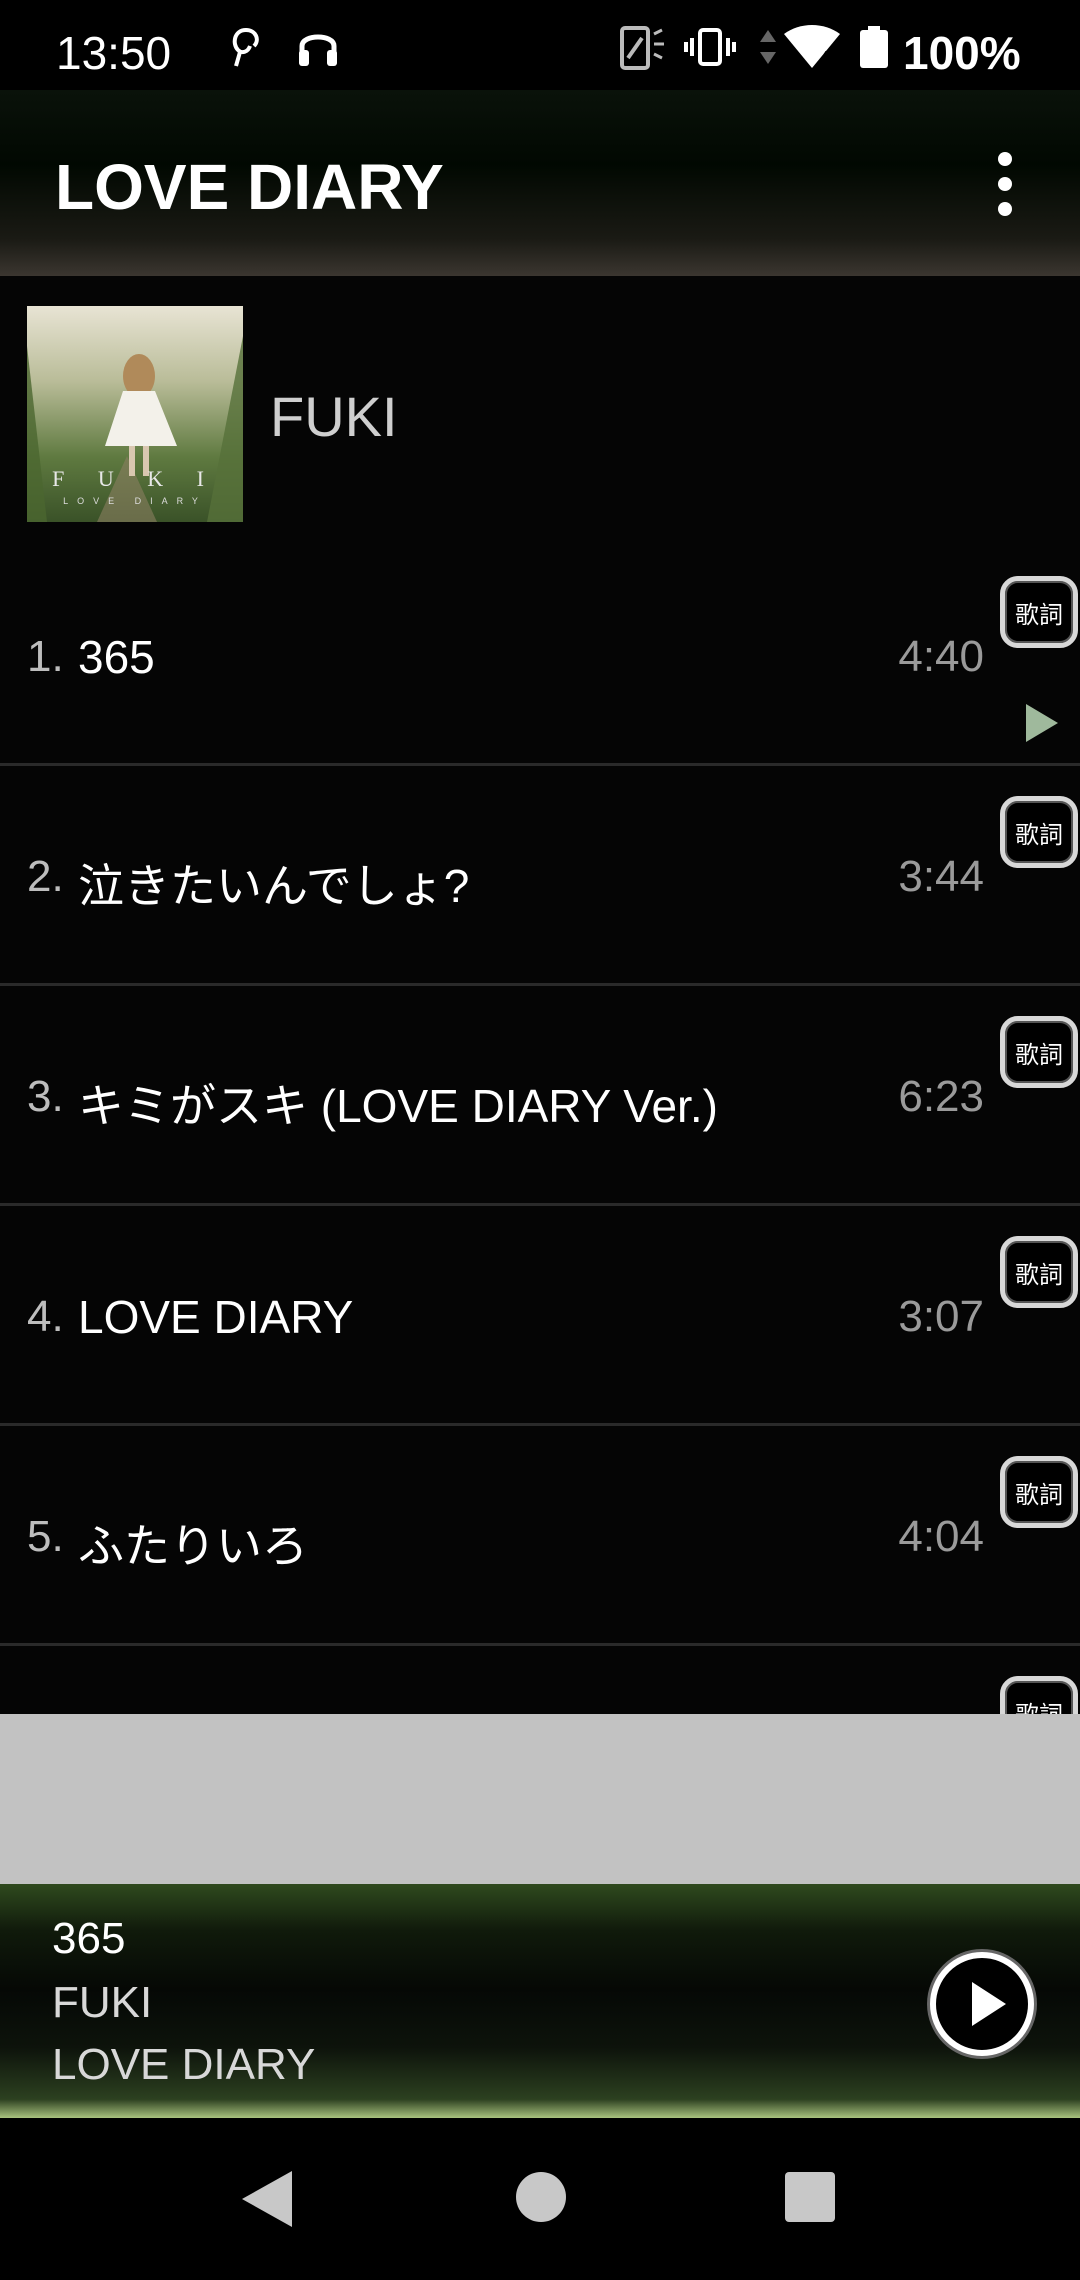 The height and width of the screenshot is (2280, 1080). Describe the element at coordinates (249, 187) in the screenshot. I see `page-title: LOVE DIARY` at that location.